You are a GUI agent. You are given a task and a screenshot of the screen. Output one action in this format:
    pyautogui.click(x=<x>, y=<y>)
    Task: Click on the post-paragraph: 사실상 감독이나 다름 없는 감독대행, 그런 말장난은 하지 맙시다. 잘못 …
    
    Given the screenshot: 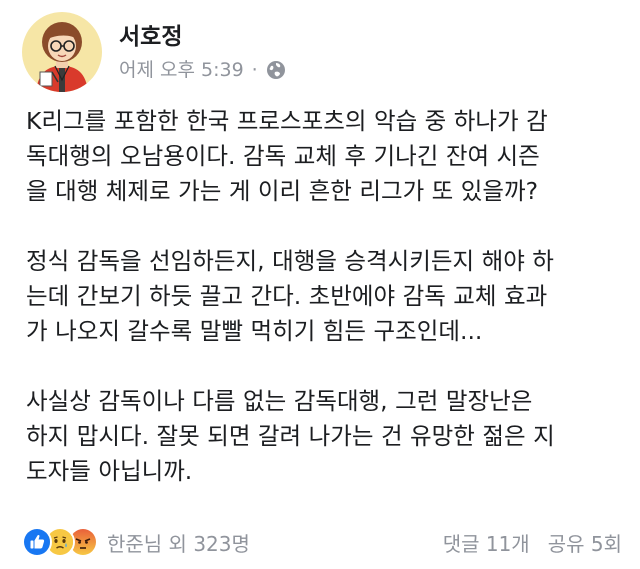 What is the action you would take?
    pyautogui.click(x=290, y=436)
    